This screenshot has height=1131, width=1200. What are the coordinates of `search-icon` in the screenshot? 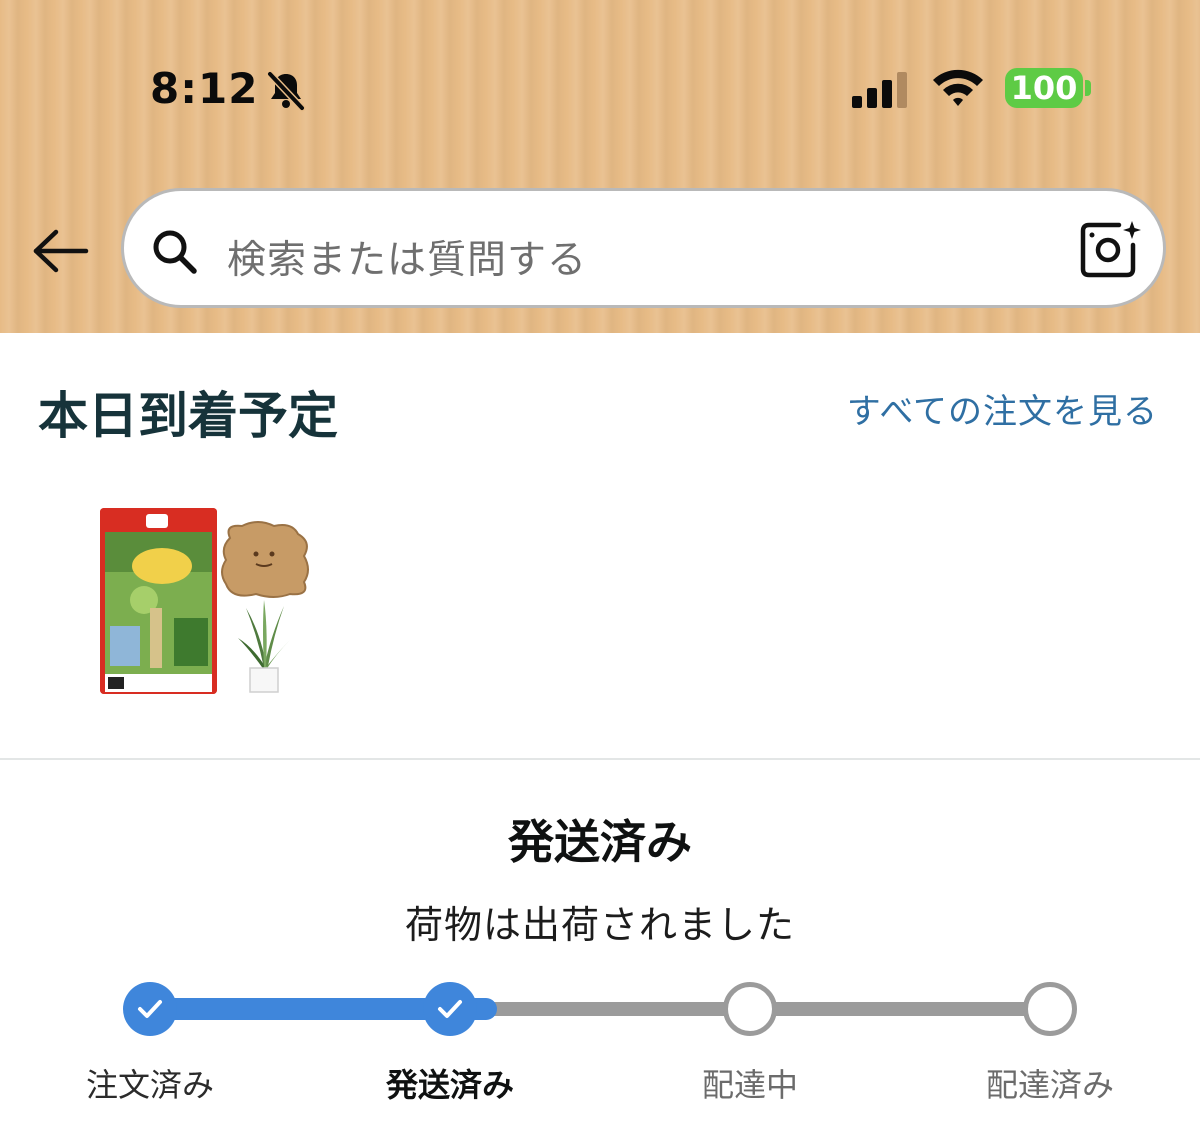 It's located at (175, 252).